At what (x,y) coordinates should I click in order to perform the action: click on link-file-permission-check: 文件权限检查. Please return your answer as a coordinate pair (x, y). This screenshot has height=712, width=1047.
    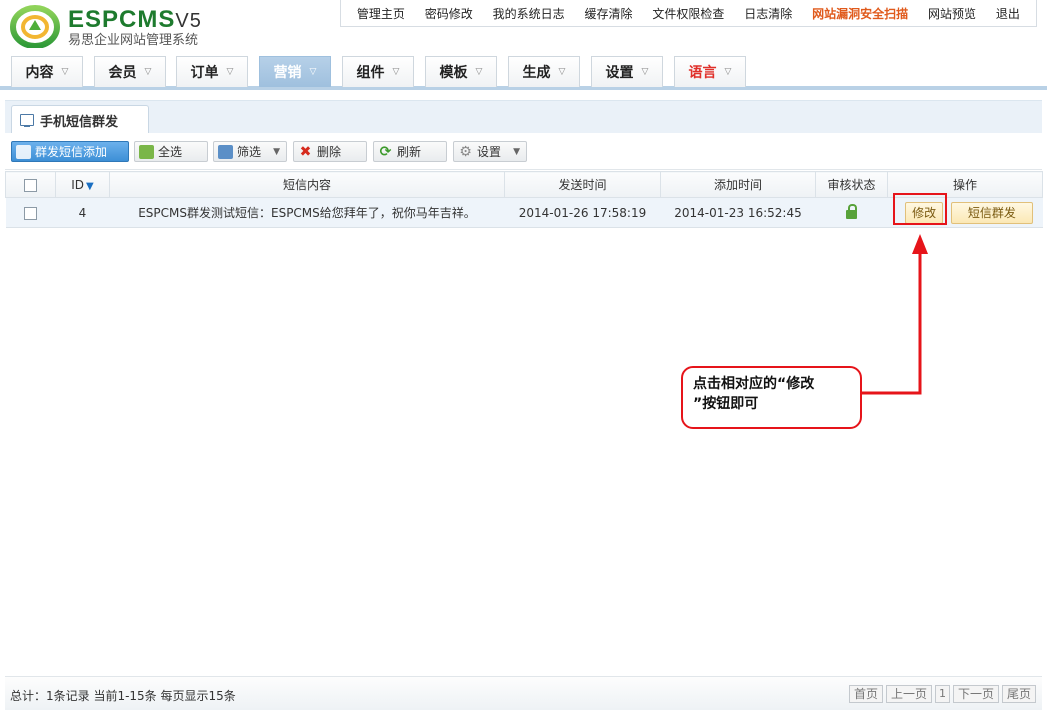
    Looking at the image, I should click on (688, 13).